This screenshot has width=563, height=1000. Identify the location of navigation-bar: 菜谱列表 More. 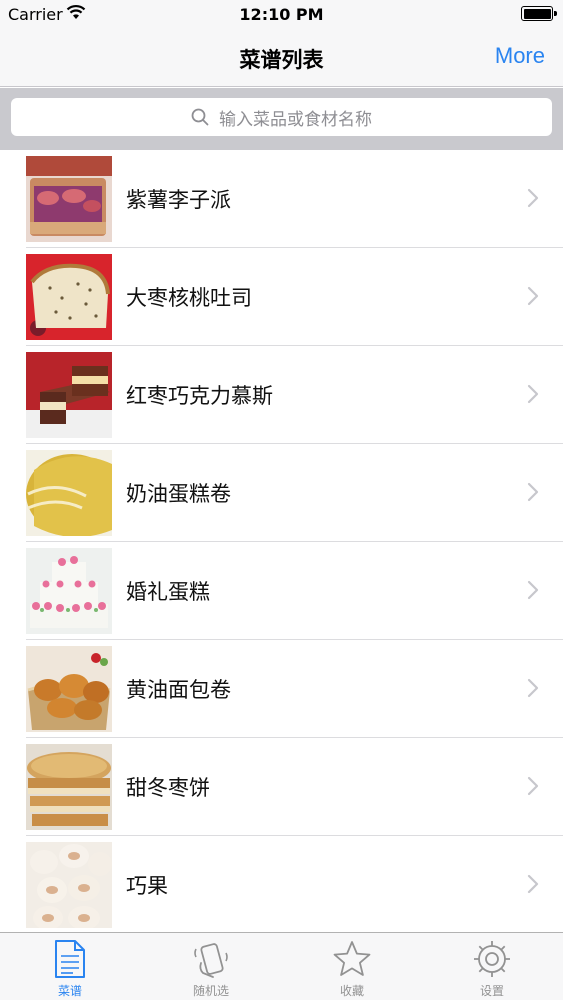
(281, 58).